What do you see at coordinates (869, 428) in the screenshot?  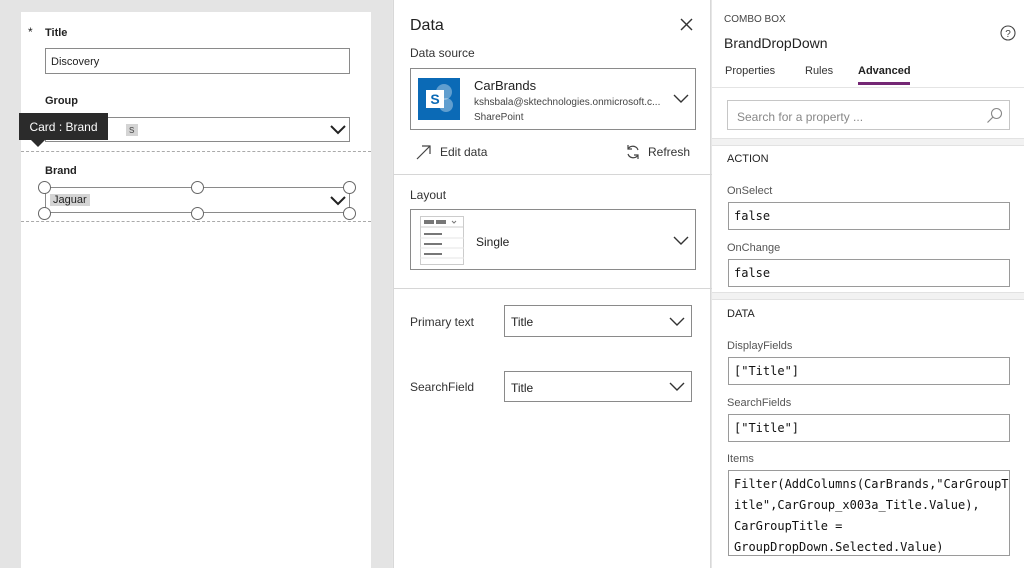 I see `searchfields-formula: ["Title"]` at bounding box center [869, 428].